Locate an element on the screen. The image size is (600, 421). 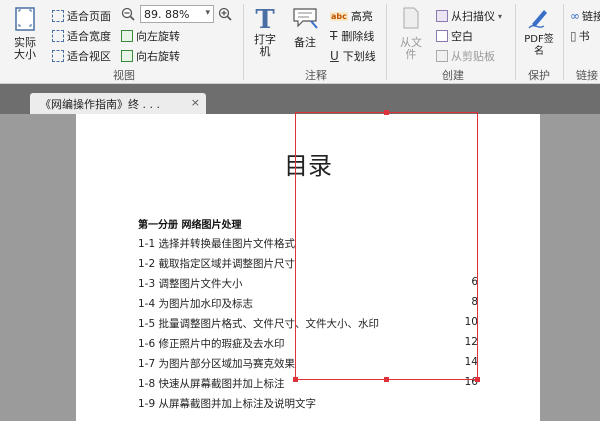
document-tab: 《网编操作指南》终 . . . × is located at coordinates (118, 103).